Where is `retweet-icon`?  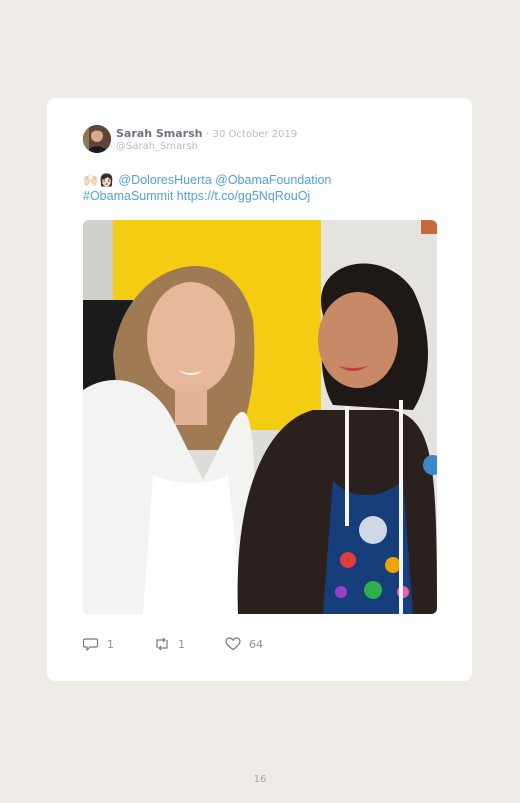 retweet-icon is located at coordinates (162, 644).